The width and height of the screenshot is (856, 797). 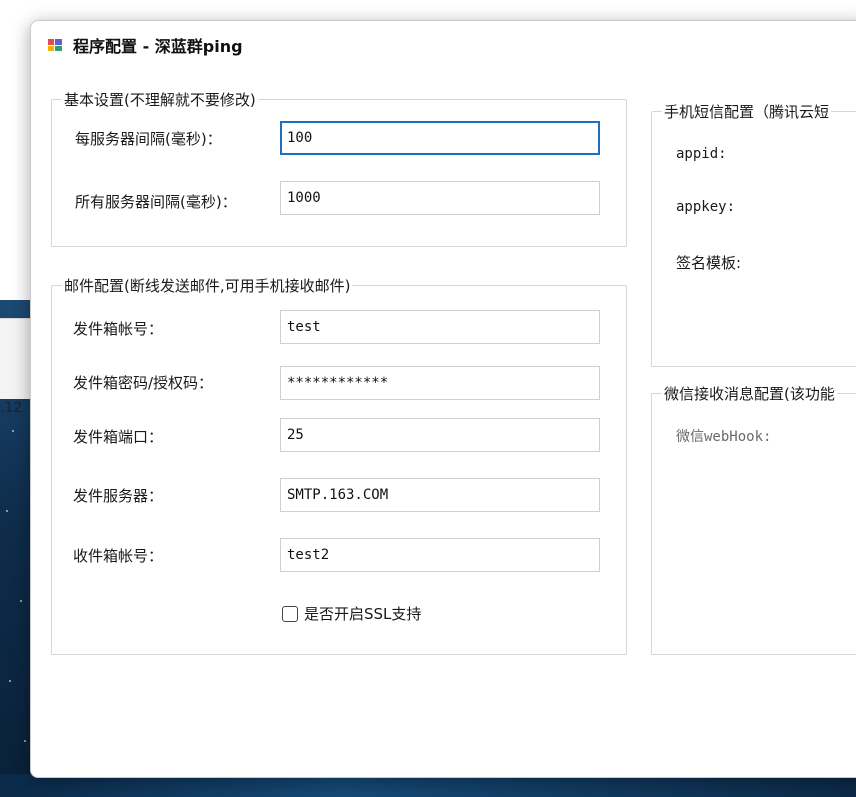 I want to click on appid-label: appid:, so click(x=701, y=154).